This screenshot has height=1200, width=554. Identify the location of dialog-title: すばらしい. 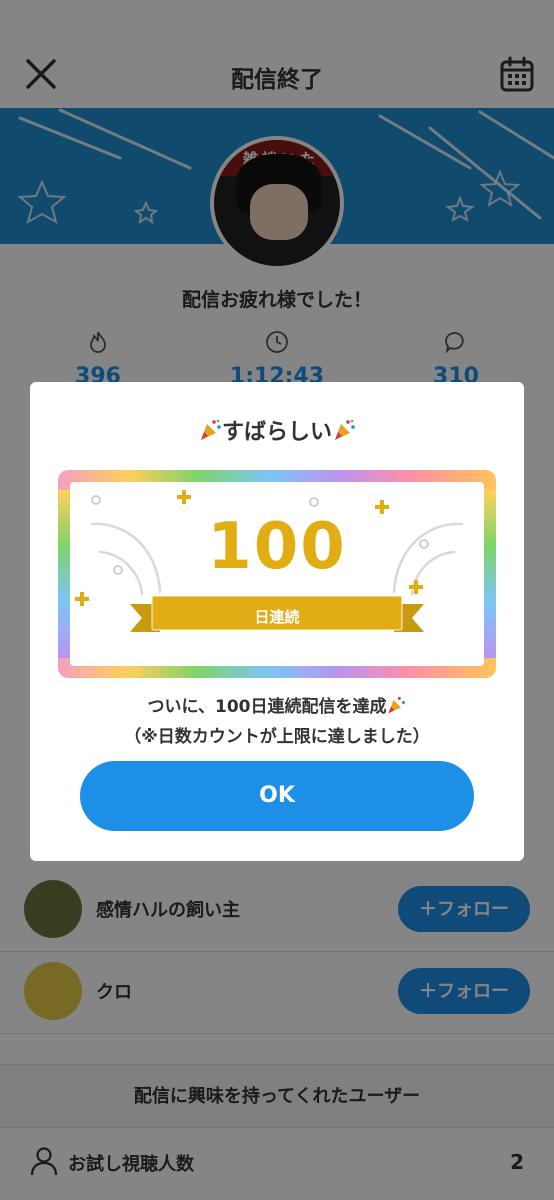
(277, 430).